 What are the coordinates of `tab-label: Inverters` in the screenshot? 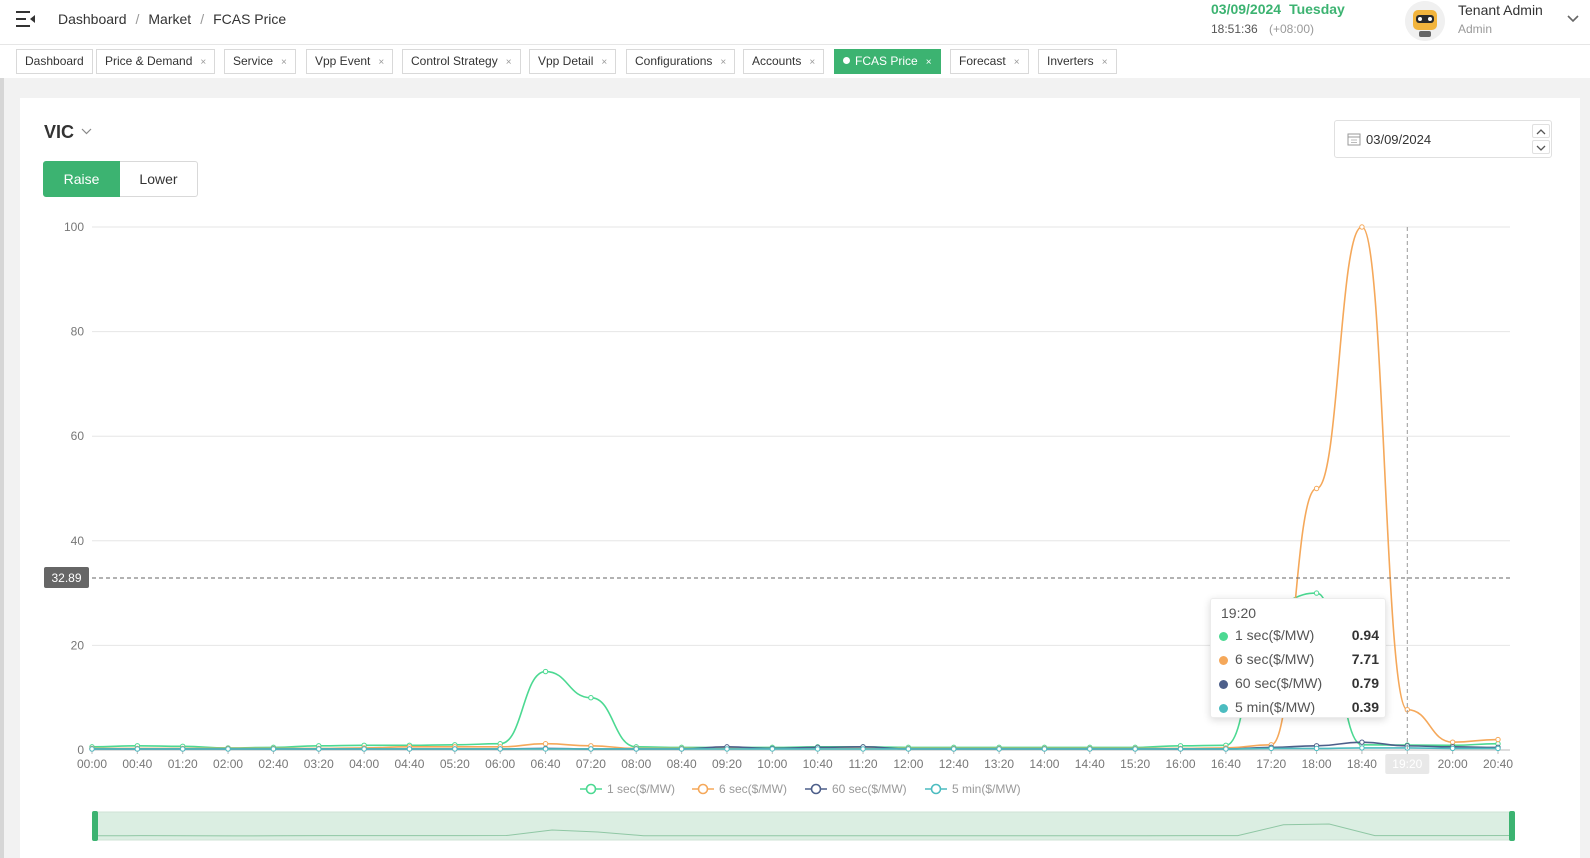 It's located at (1070, 61).